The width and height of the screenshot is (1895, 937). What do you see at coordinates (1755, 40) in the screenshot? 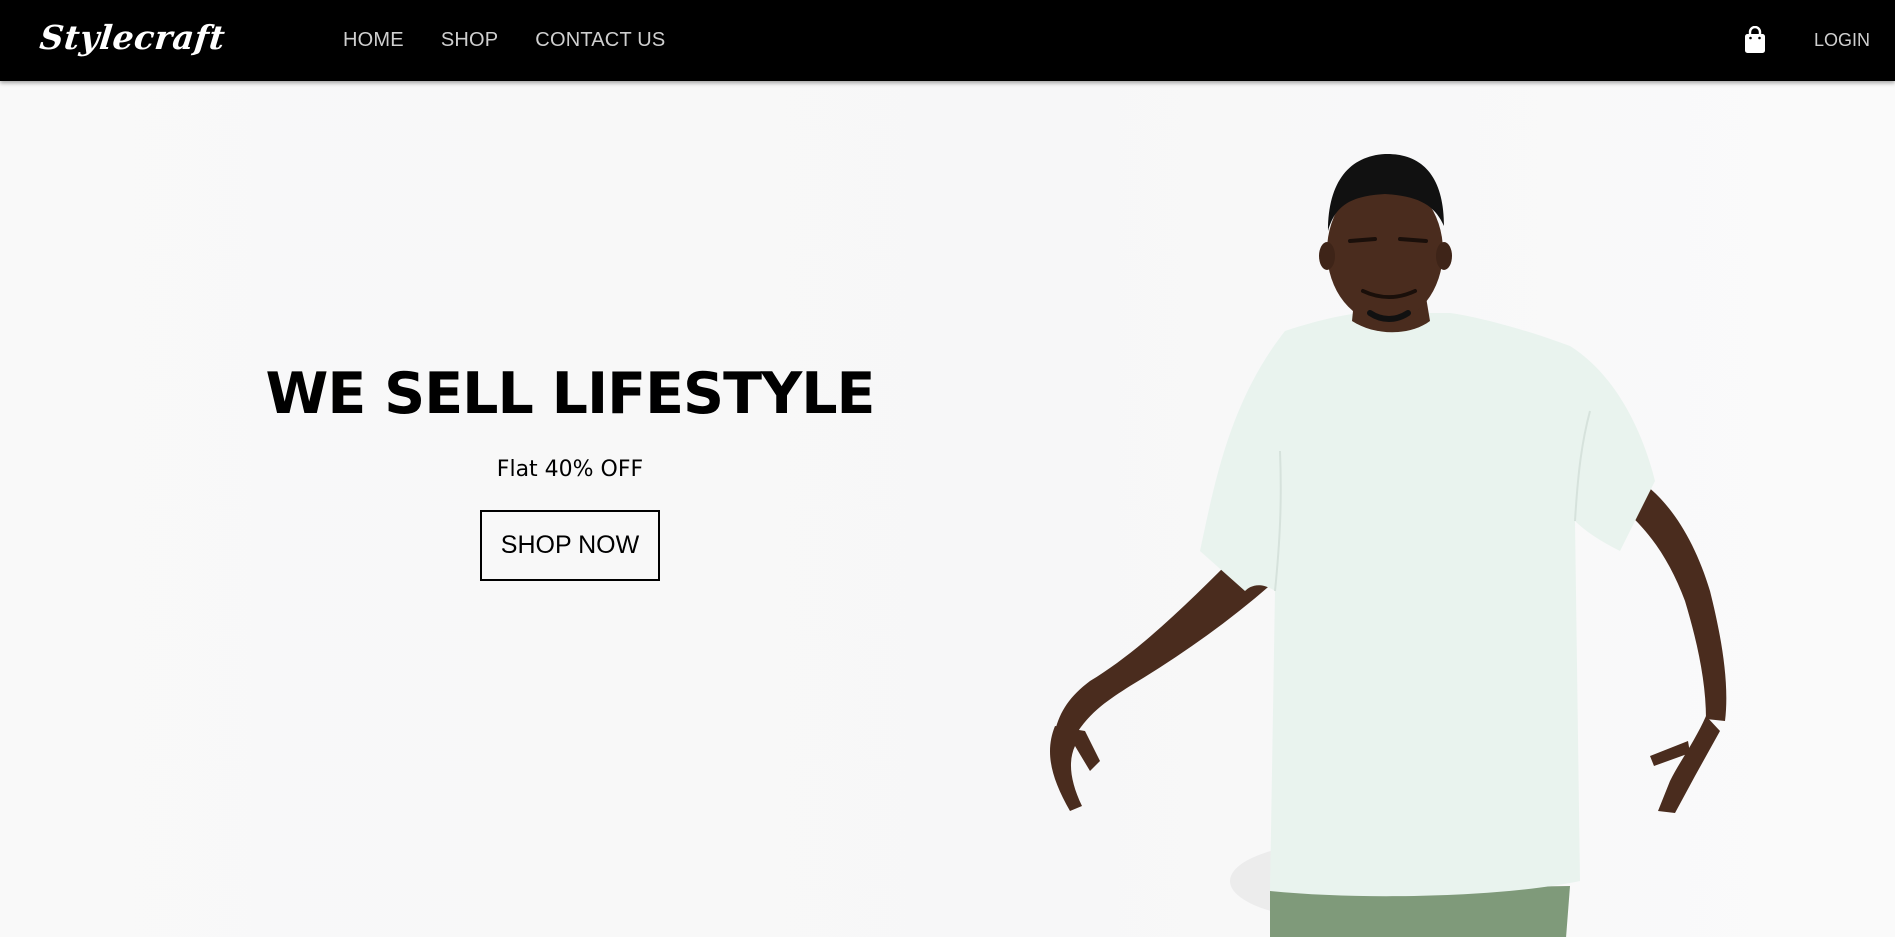
I see `shopping-bag-icon` at bounding box center [1755, 40].